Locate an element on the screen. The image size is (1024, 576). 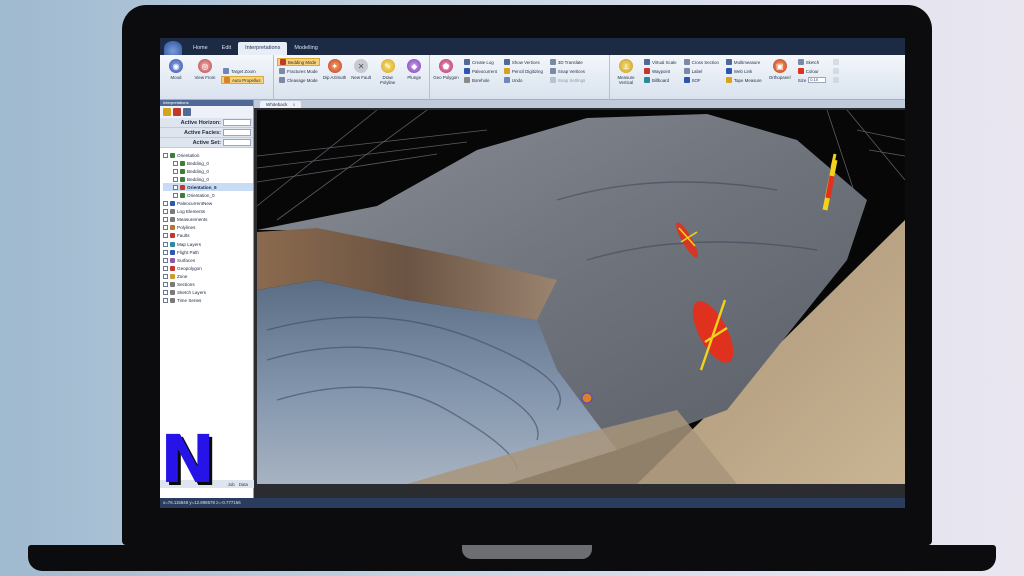
show-vertices-button: Show Vertices is located at coordinates (523, 62).